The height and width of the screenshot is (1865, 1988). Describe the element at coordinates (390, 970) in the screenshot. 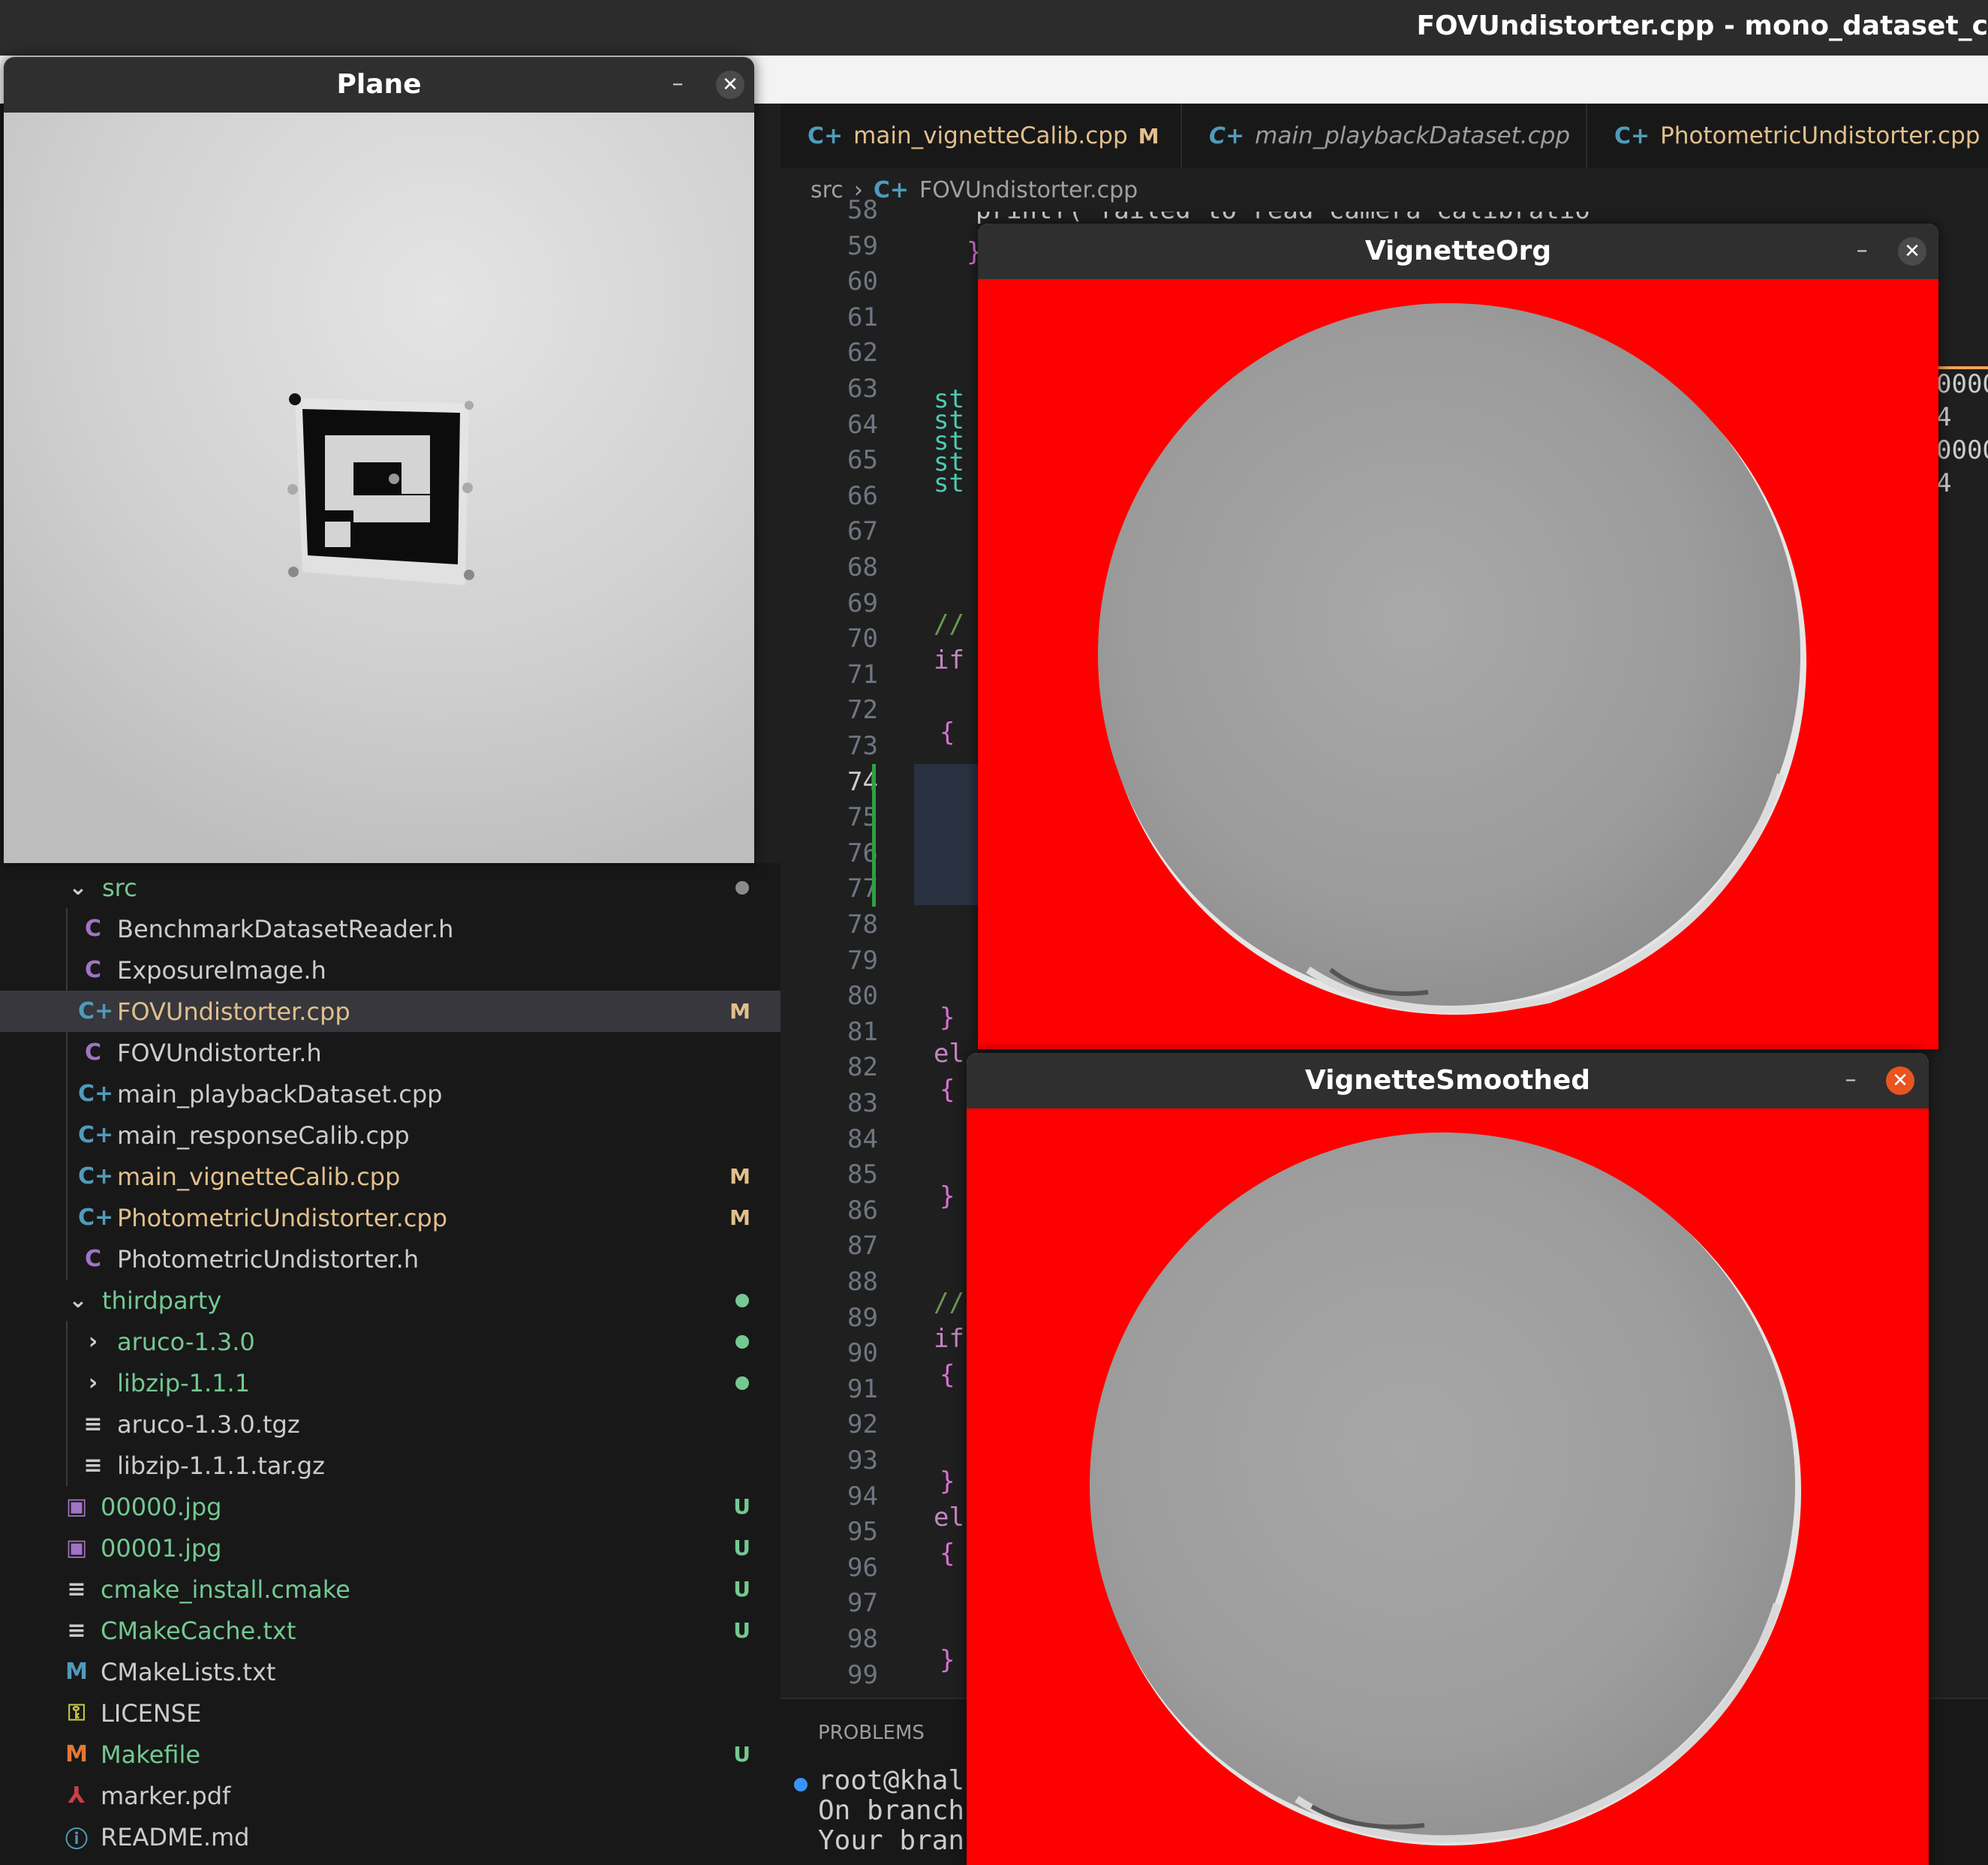

I see `explorer-item: C ExposureImage.h` at that location.